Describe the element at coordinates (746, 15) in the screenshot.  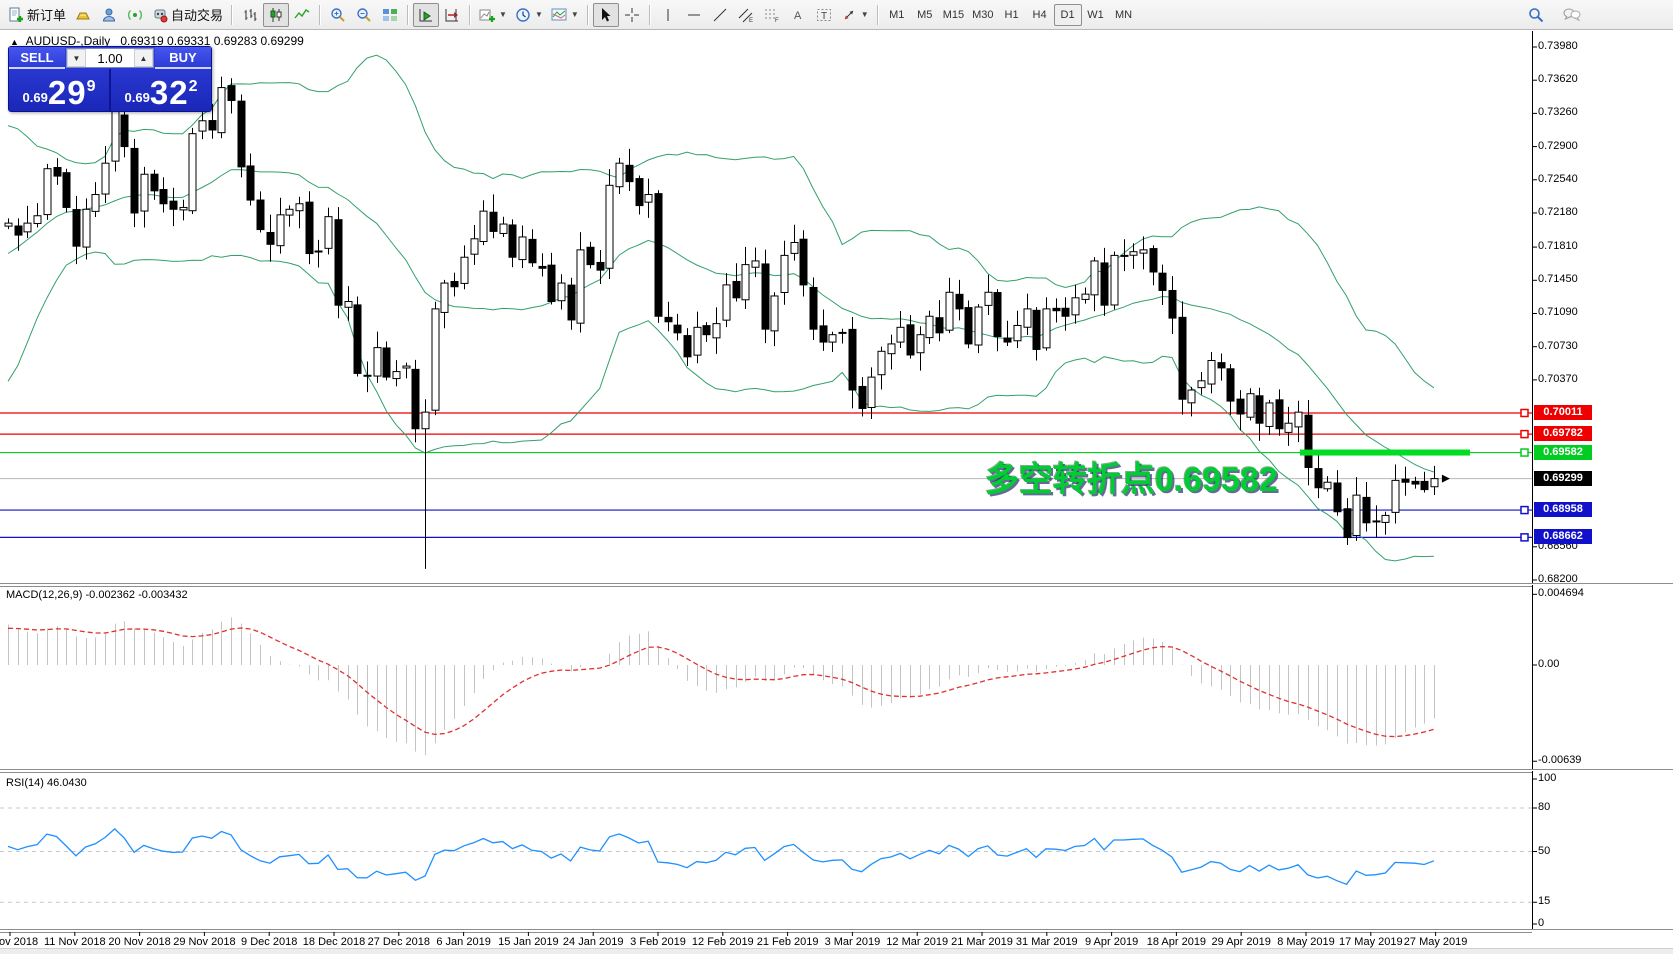
I see `equidistant-channel-tool: E` at that location.